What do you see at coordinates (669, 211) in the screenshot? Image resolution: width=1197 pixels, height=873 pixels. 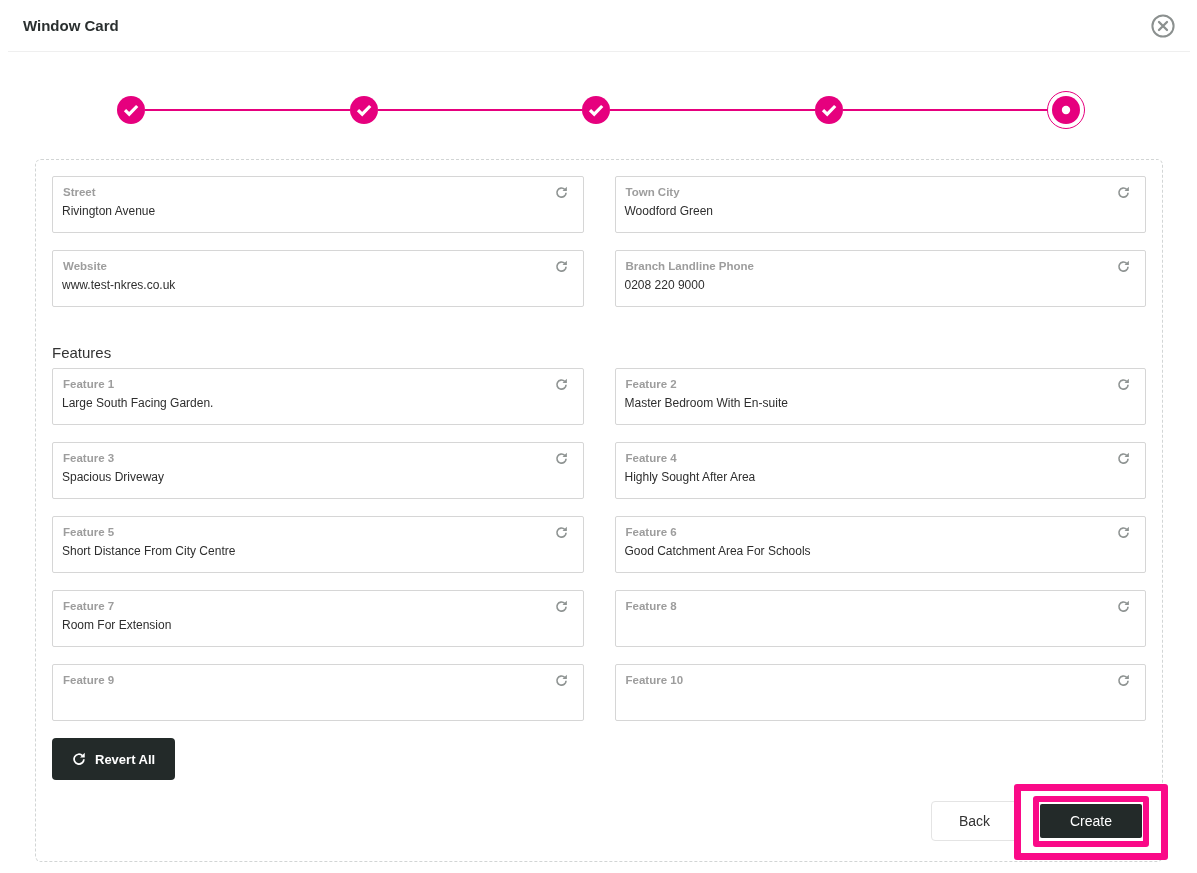 I see `field-value: Woodford Green` at bounding box center [669, 211].